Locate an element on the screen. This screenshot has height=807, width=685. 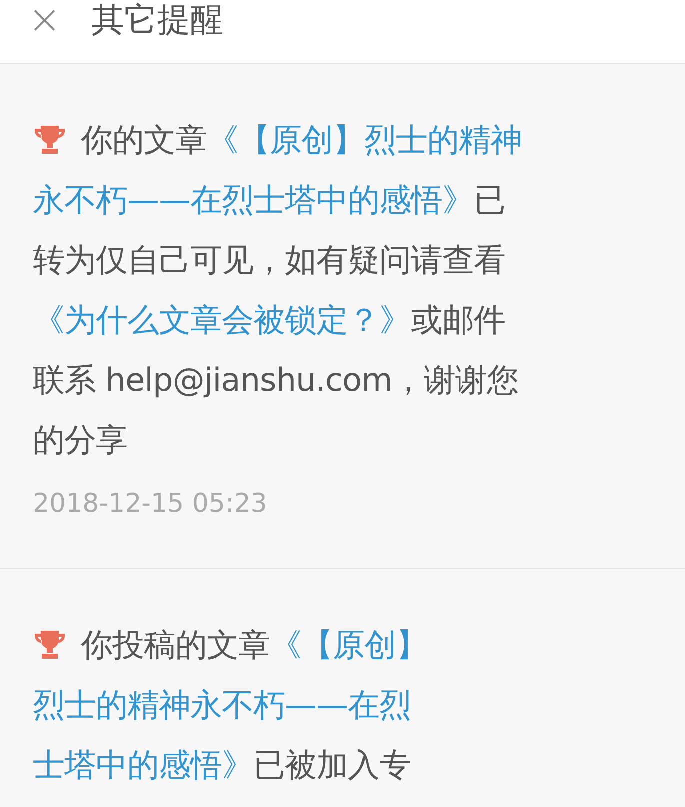
timestamp: 2018-12-15 05:23 is located at coordinates (150, 504).